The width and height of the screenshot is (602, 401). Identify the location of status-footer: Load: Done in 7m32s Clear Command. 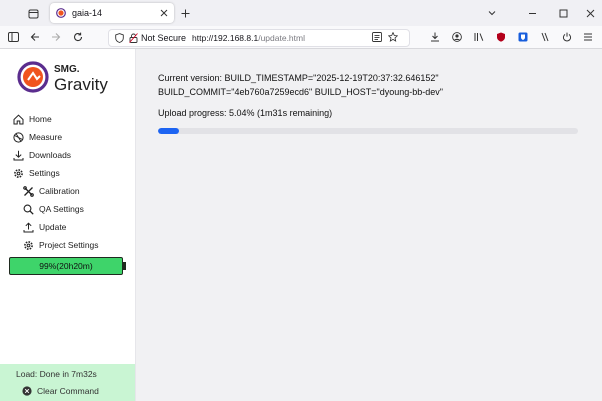
(67, 382).